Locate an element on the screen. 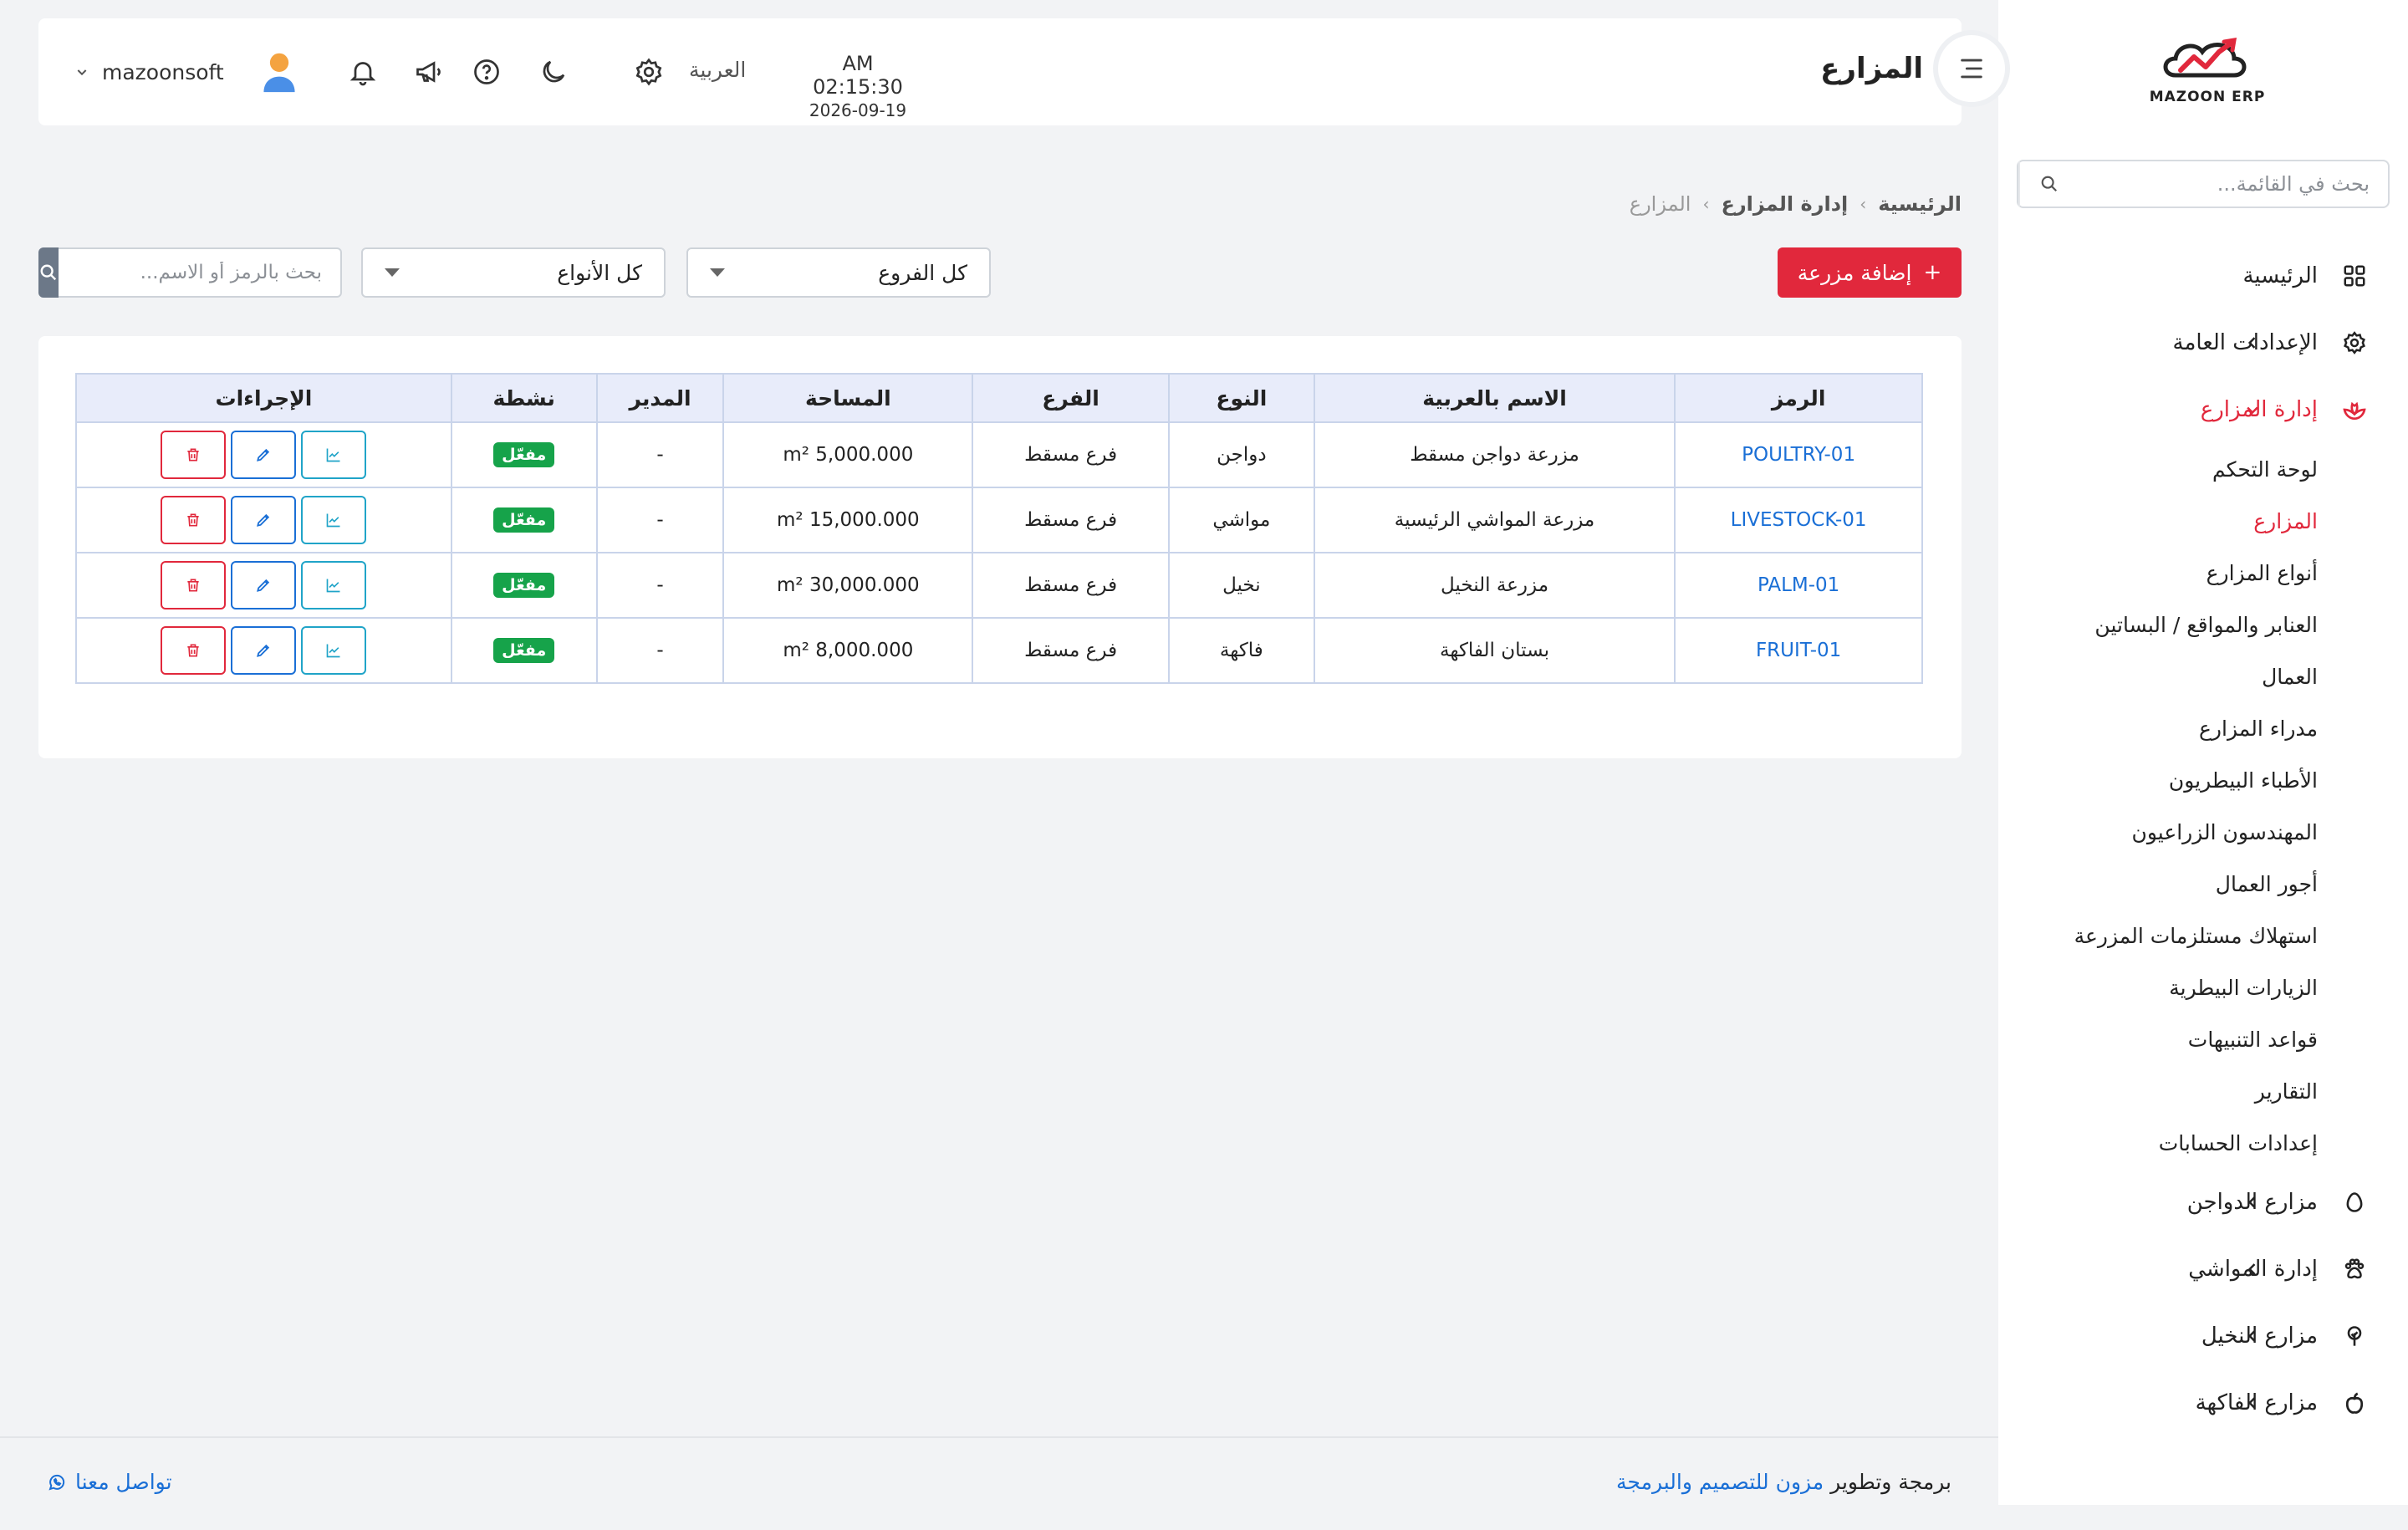 The image size is (2408, 1530). logo: MAZOON ERP is located at coordinates (2207, 75).